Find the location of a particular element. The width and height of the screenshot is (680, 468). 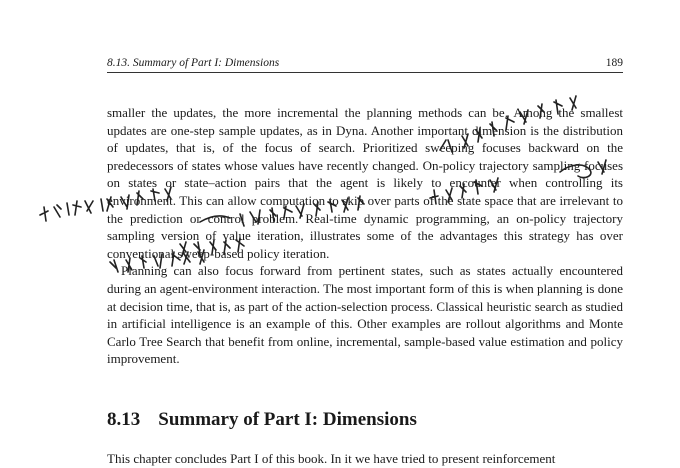

header-rule is located at coordinates (365, 72).